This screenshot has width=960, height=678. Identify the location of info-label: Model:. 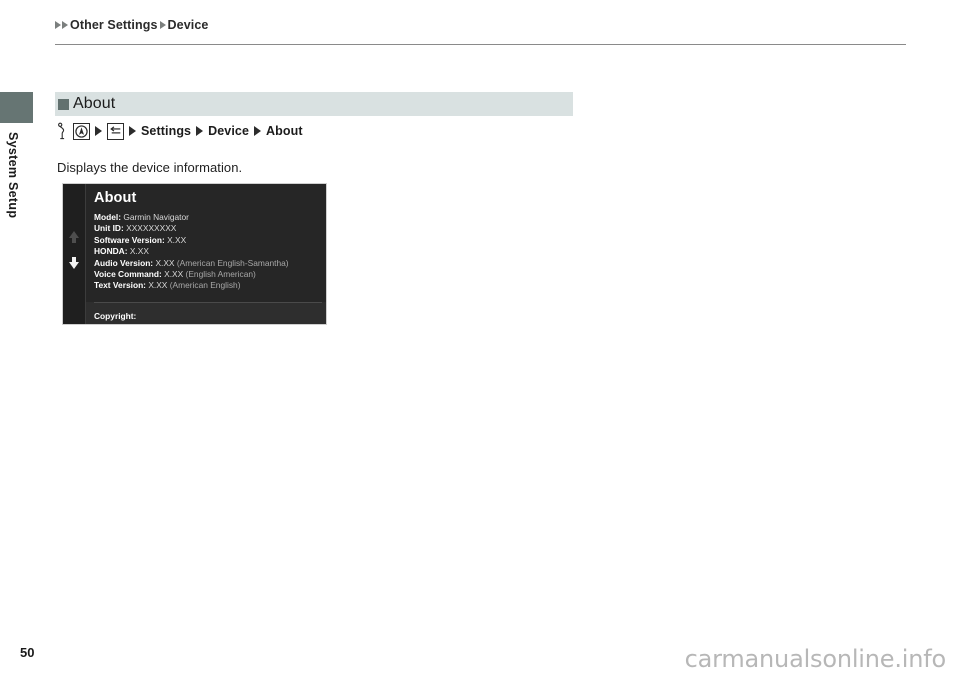
(107, 217).